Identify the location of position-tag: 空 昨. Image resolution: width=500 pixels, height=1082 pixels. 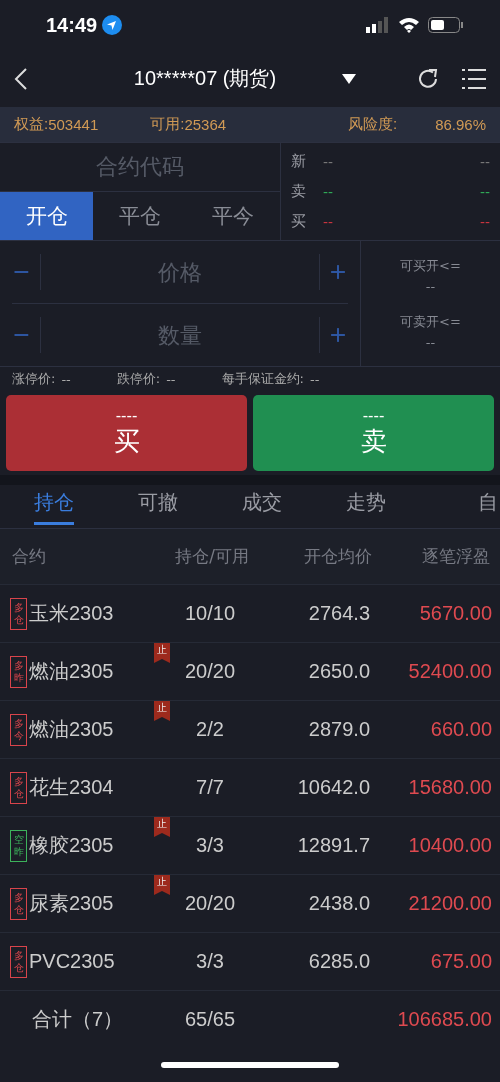
(18, 845).